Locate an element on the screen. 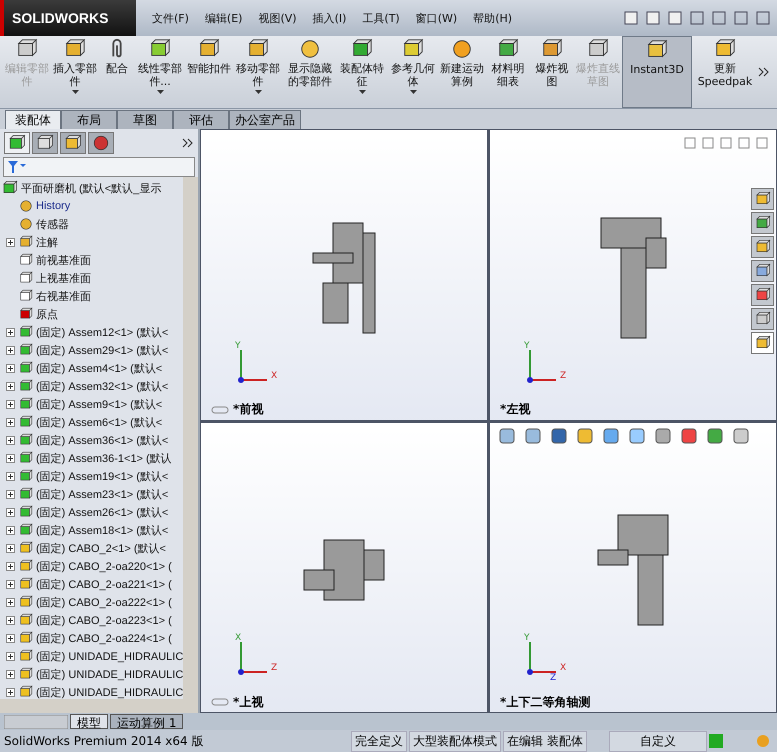 The width and height of the screenshot is (777, 752). tree-item: (固定) Assem29<1> (默认< is located at coordinates (102, 350).